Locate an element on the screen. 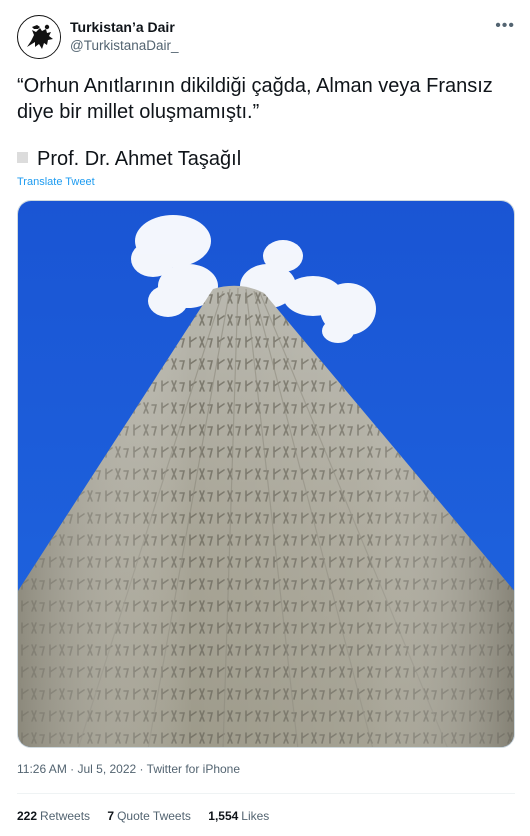 The image size is (530, 836). tweet-stats: 222 Retweets 7 Quote Tweets 1,554 Likes is located at coordinates (150, 816).